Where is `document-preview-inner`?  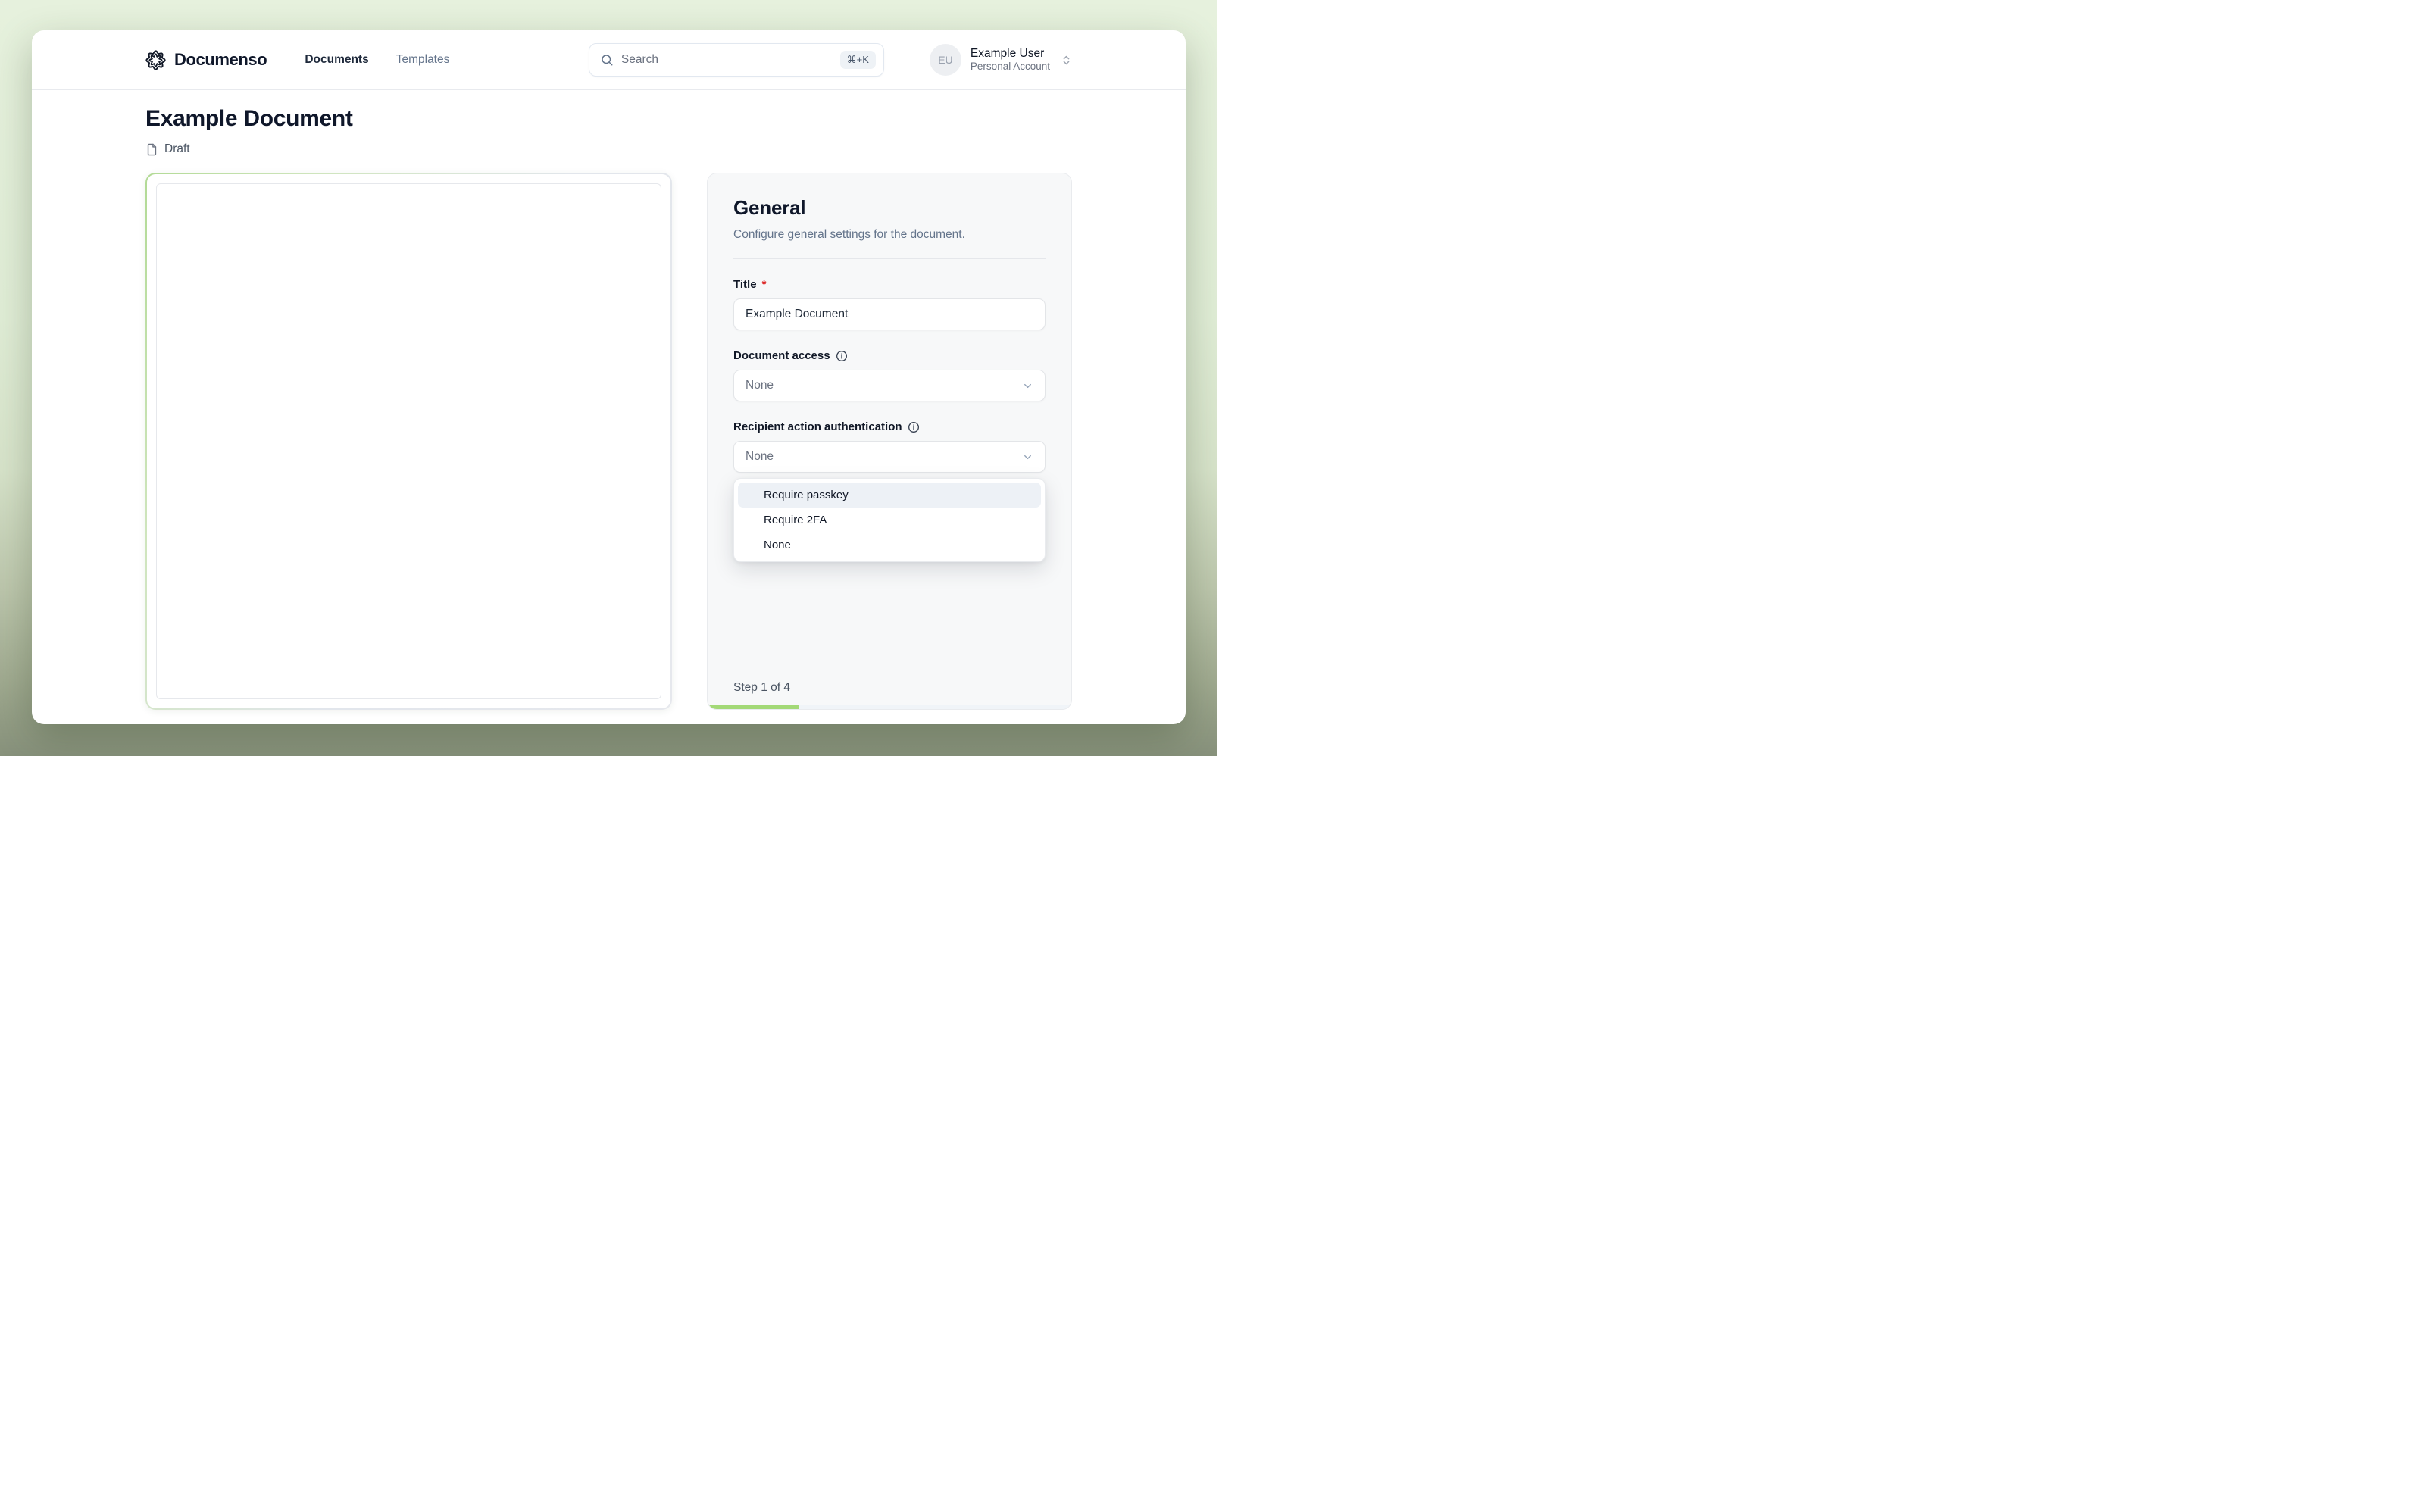
document-preview-inner is located at coordinates (408, 441).